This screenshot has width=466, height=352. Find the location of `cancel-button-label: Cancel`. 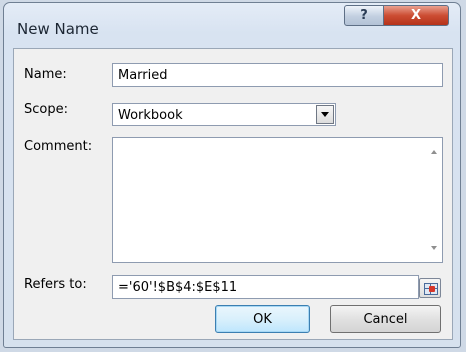

cancel-button-label: Cancel is located at coordinates (385, 319).